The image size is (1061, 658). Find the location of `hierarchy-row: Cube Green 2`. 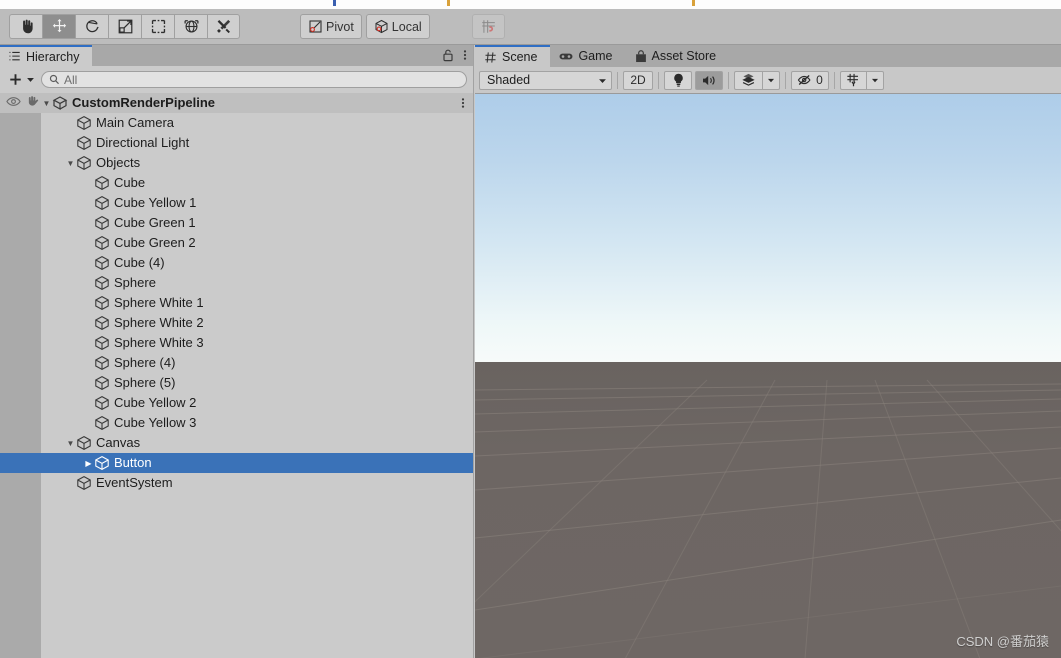

hierarchy-row: Cube Green 2 is located at coordinates (236, 243).